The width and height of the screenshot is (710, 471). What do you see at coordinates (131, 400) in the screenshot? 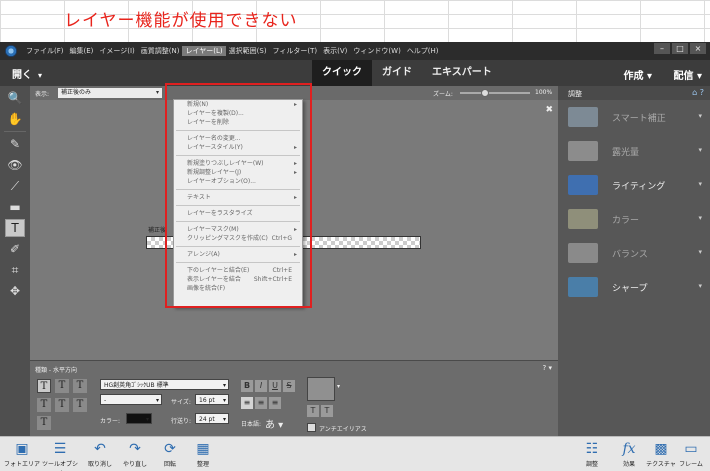
I see `font-style-select: -` at bounding box center [131, 400].